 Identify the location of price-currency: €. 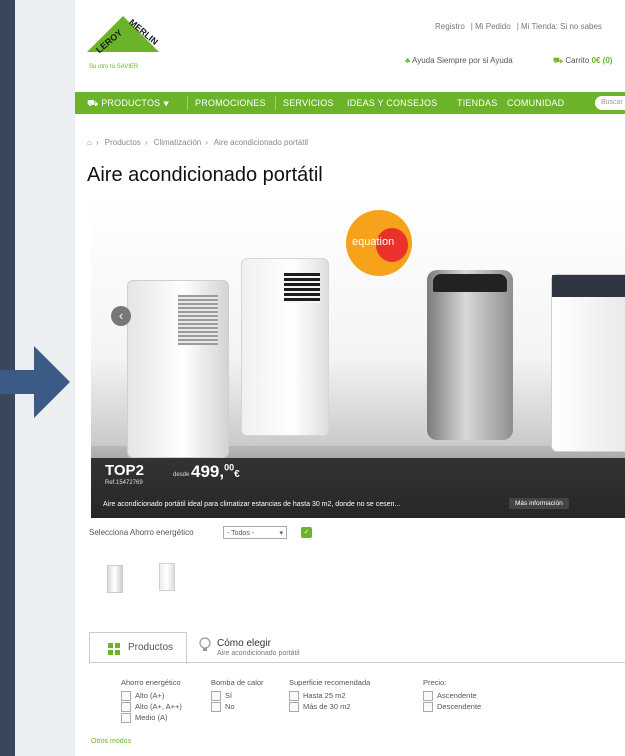
(237, 474).